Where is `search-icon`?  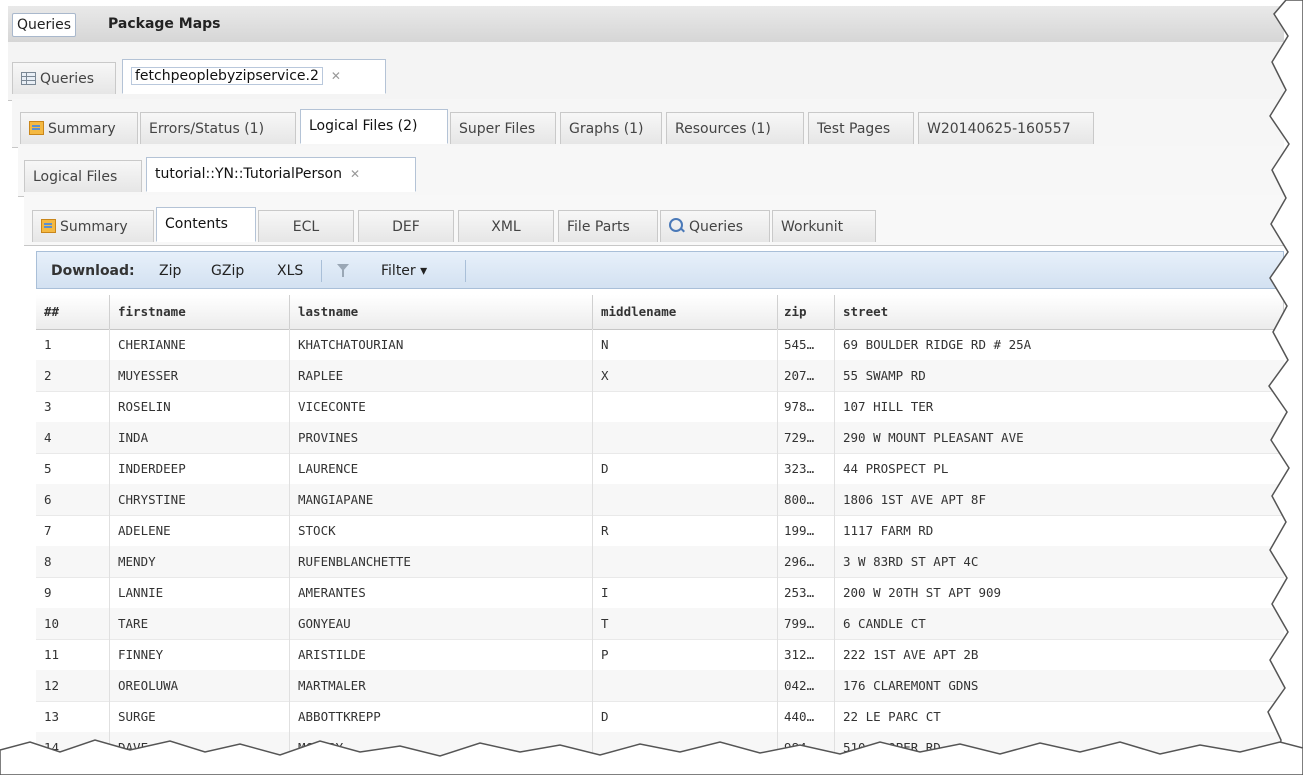 search-icon is located at coordinates (676, 225).